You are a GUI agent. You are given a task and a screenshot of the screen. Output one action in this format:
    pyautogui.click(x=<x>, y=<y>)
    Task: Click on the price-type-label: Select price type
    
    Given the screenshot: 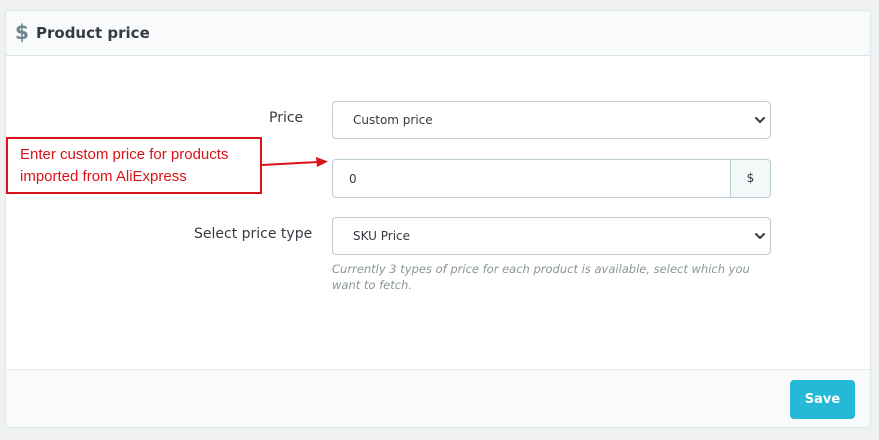 What is the action you would take?
    pyautogui.click(x=253, y=234)
    